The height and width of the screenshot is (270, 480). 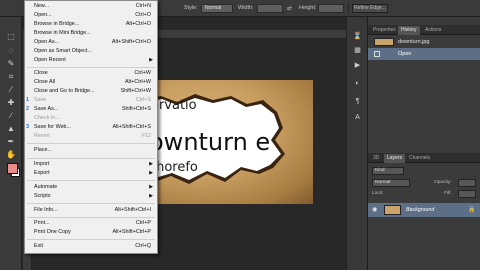 I want to click on snapshot-name: downturn.jpg, so click(x=414, y=42).